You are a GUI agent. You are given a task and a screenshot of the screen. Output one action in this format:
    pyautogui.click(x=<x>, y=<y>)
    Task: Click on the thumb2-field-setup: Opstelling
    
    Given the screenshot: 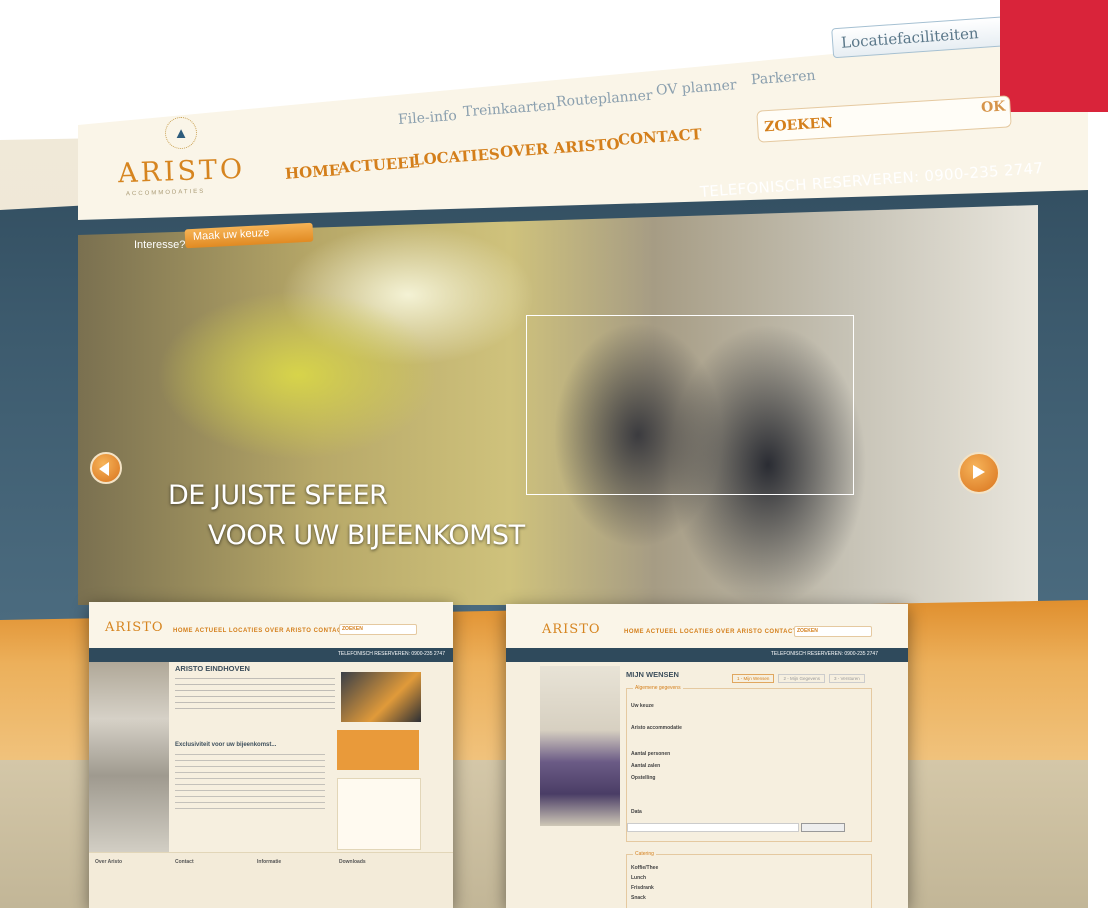 What is the action you would take?
    pyautogui.click(x=643, y=778)
    